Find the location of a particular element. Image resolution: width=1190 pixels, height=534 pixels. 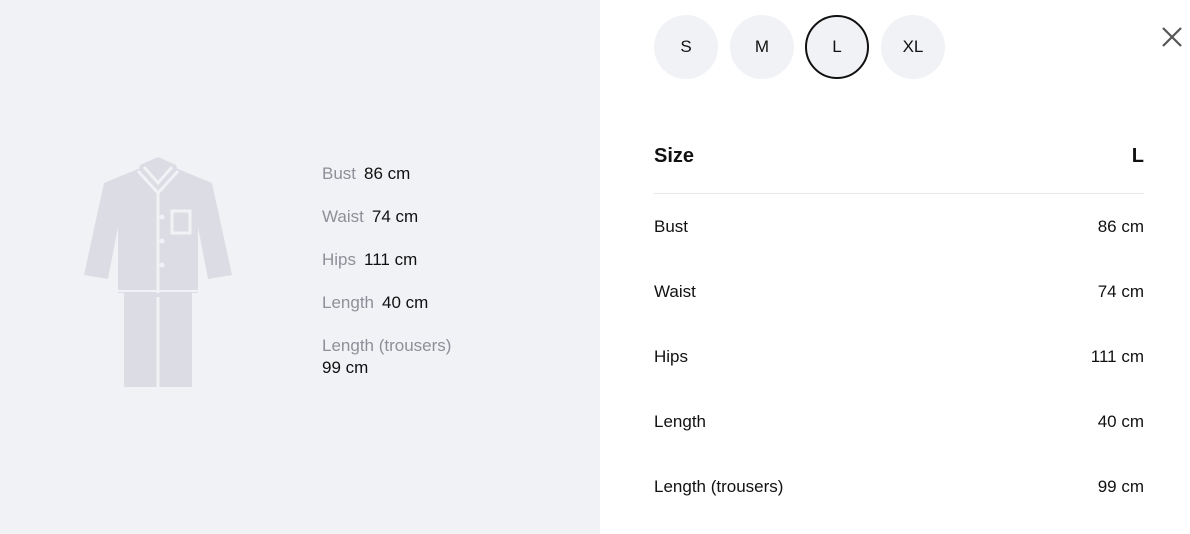

row-value: 86 cm is located at coordinates (1120, 226).